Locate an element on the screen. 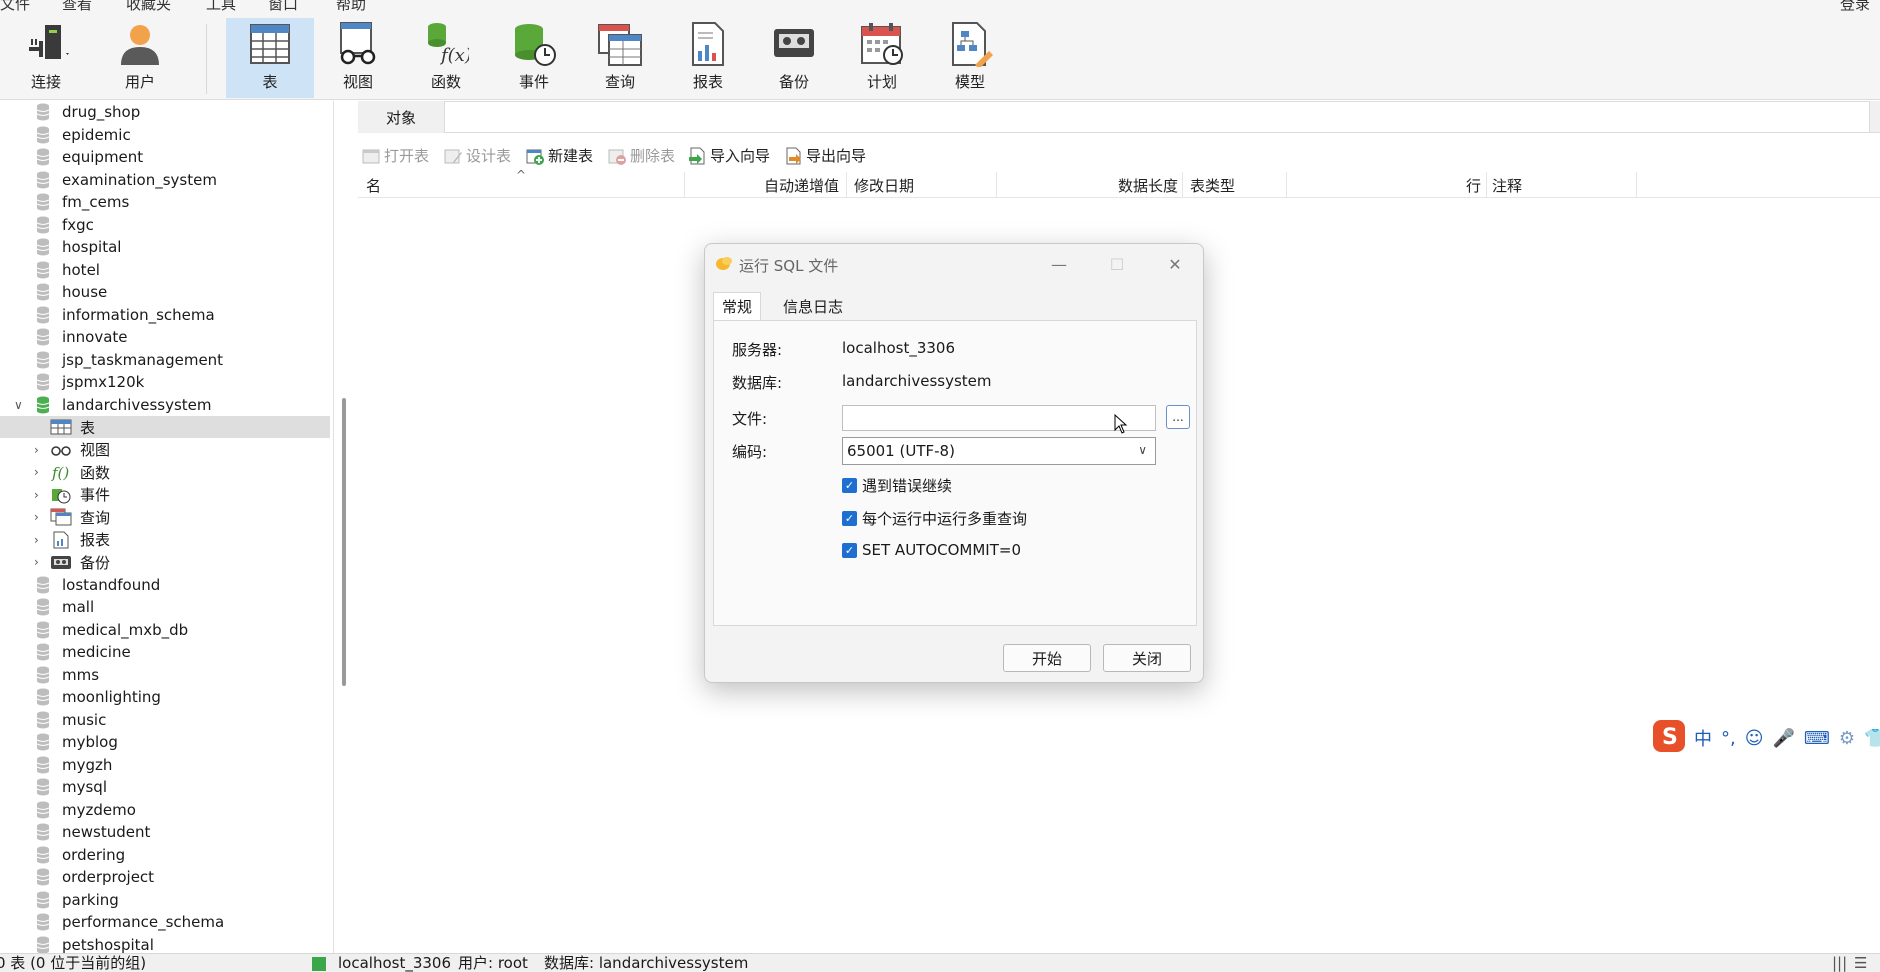 This screenshot has width=1880, height=972. tree-database-item: examination_system is located at coordinates (165, 180).